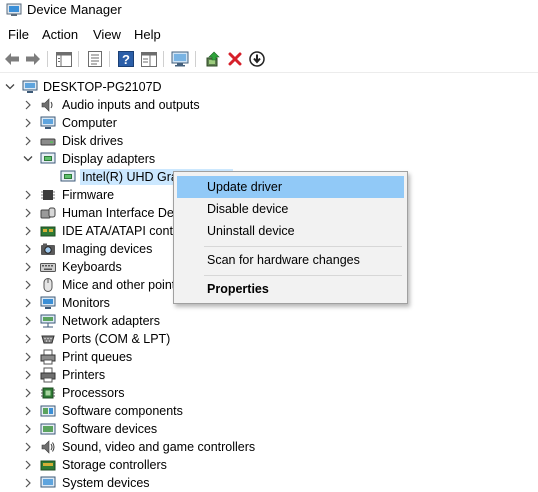  Describe the element at coordinates (245, 187) in the screenshot. I see `menu-item-label: Update driver` at that location.